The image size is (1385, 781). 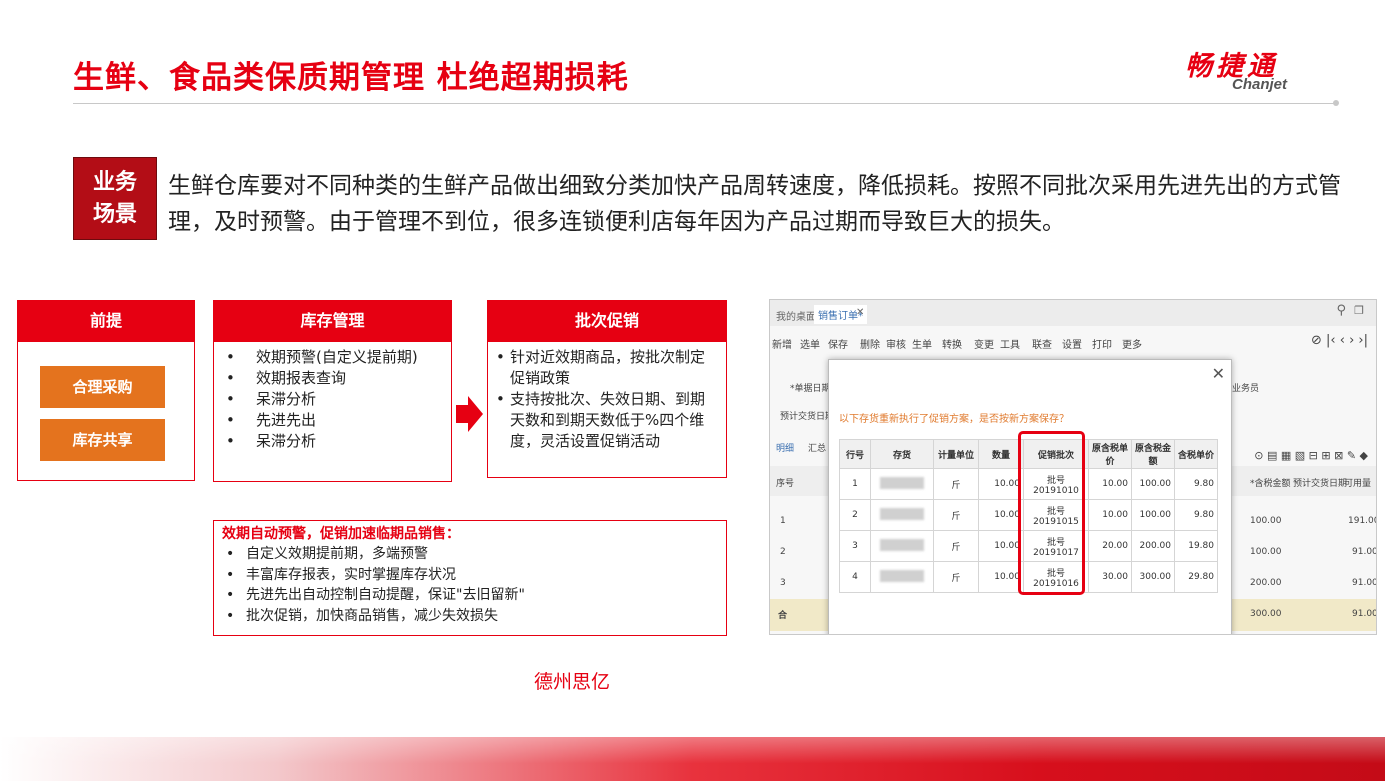 I want to click on dialog-message: 以下存货重新执行了促销方案，是否按新方案保存？, so click(x=954, y=419).